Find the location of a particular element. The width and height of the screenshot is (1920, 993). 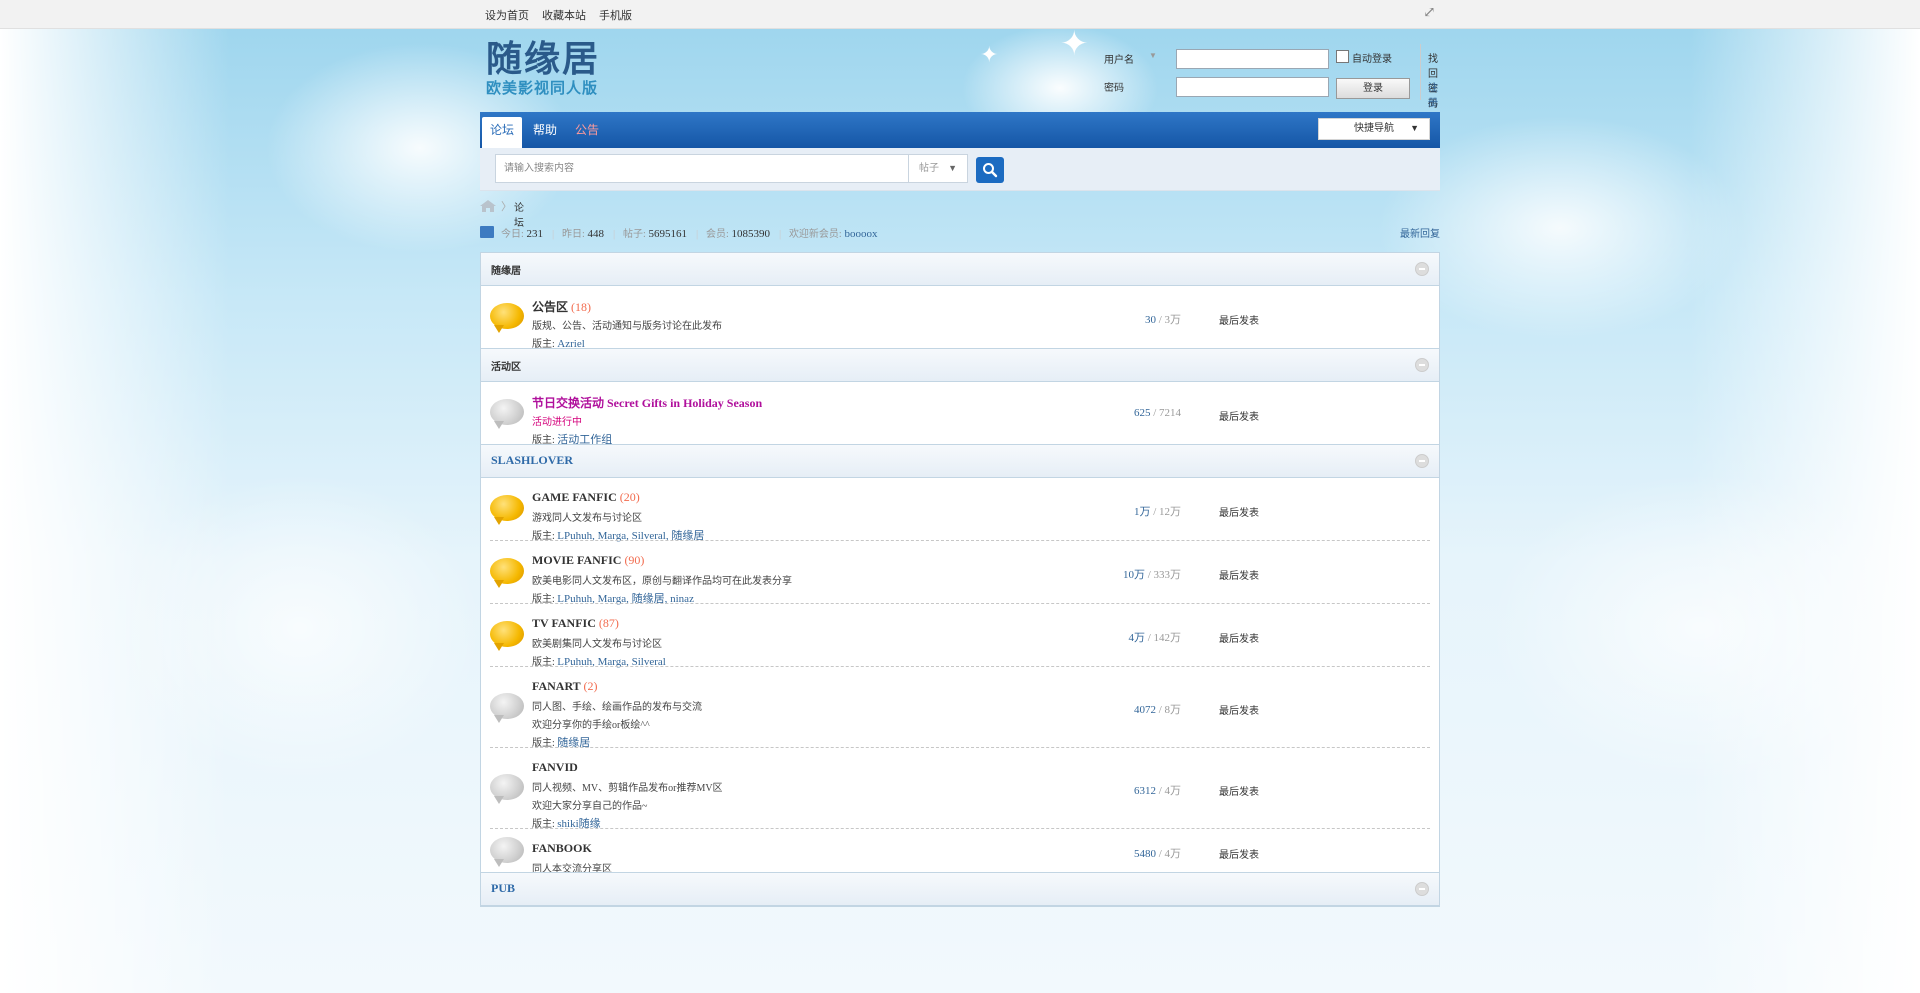

section-header: SLASHLOVER is located at coordinates (960, 461).